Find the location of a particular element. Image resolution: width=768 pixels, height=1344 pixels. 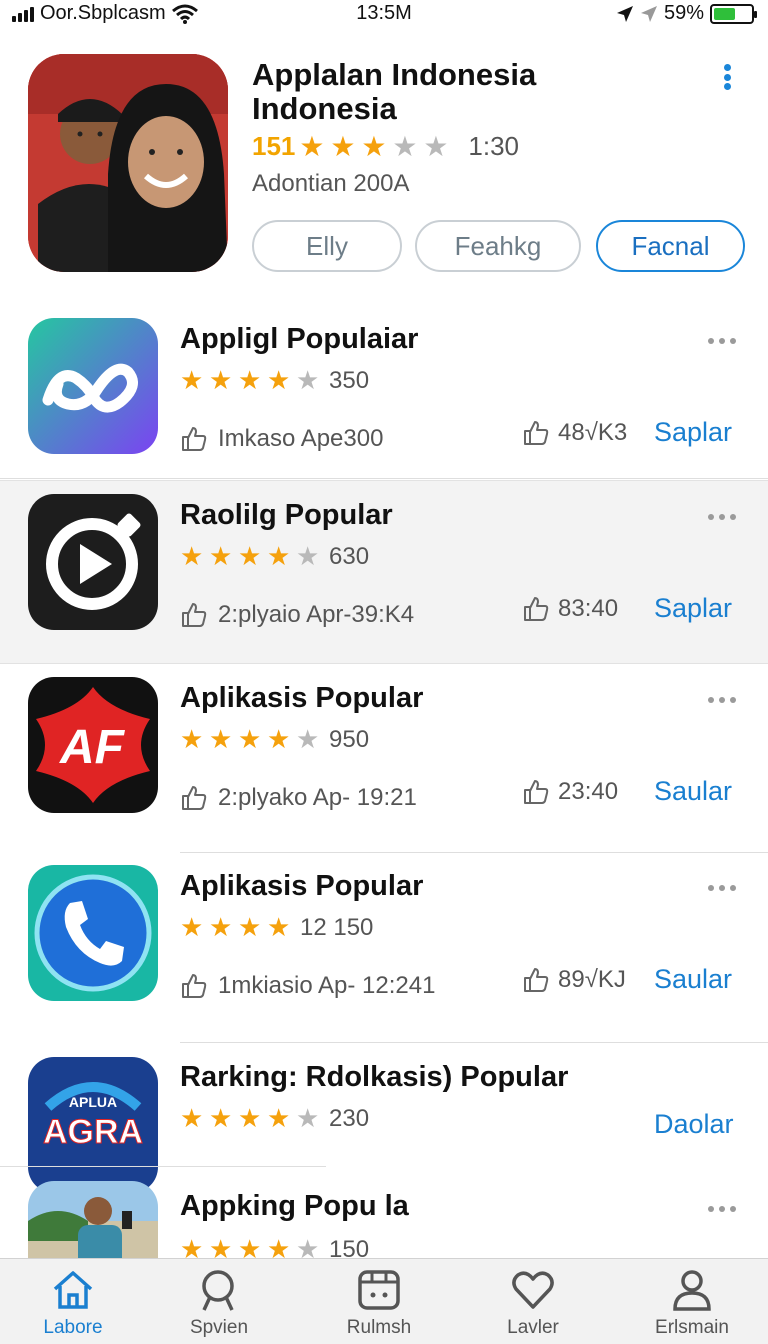

app-title: Rarking: Rdolkasis) Popular is located at coordinates (374, 1077).